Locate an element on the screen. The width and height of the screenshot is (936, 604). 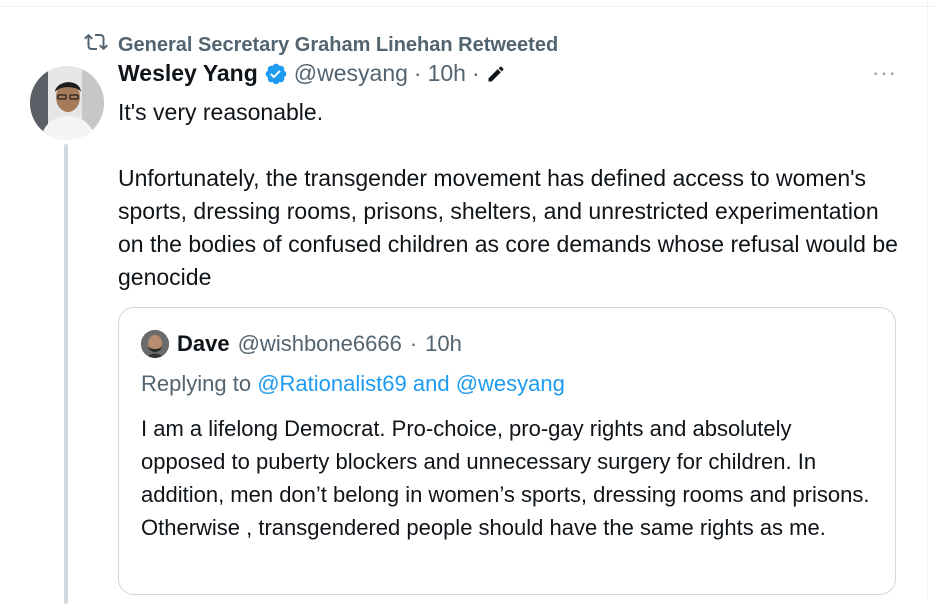
author-name: Wesley Yang is located at coordinates (188, 73).